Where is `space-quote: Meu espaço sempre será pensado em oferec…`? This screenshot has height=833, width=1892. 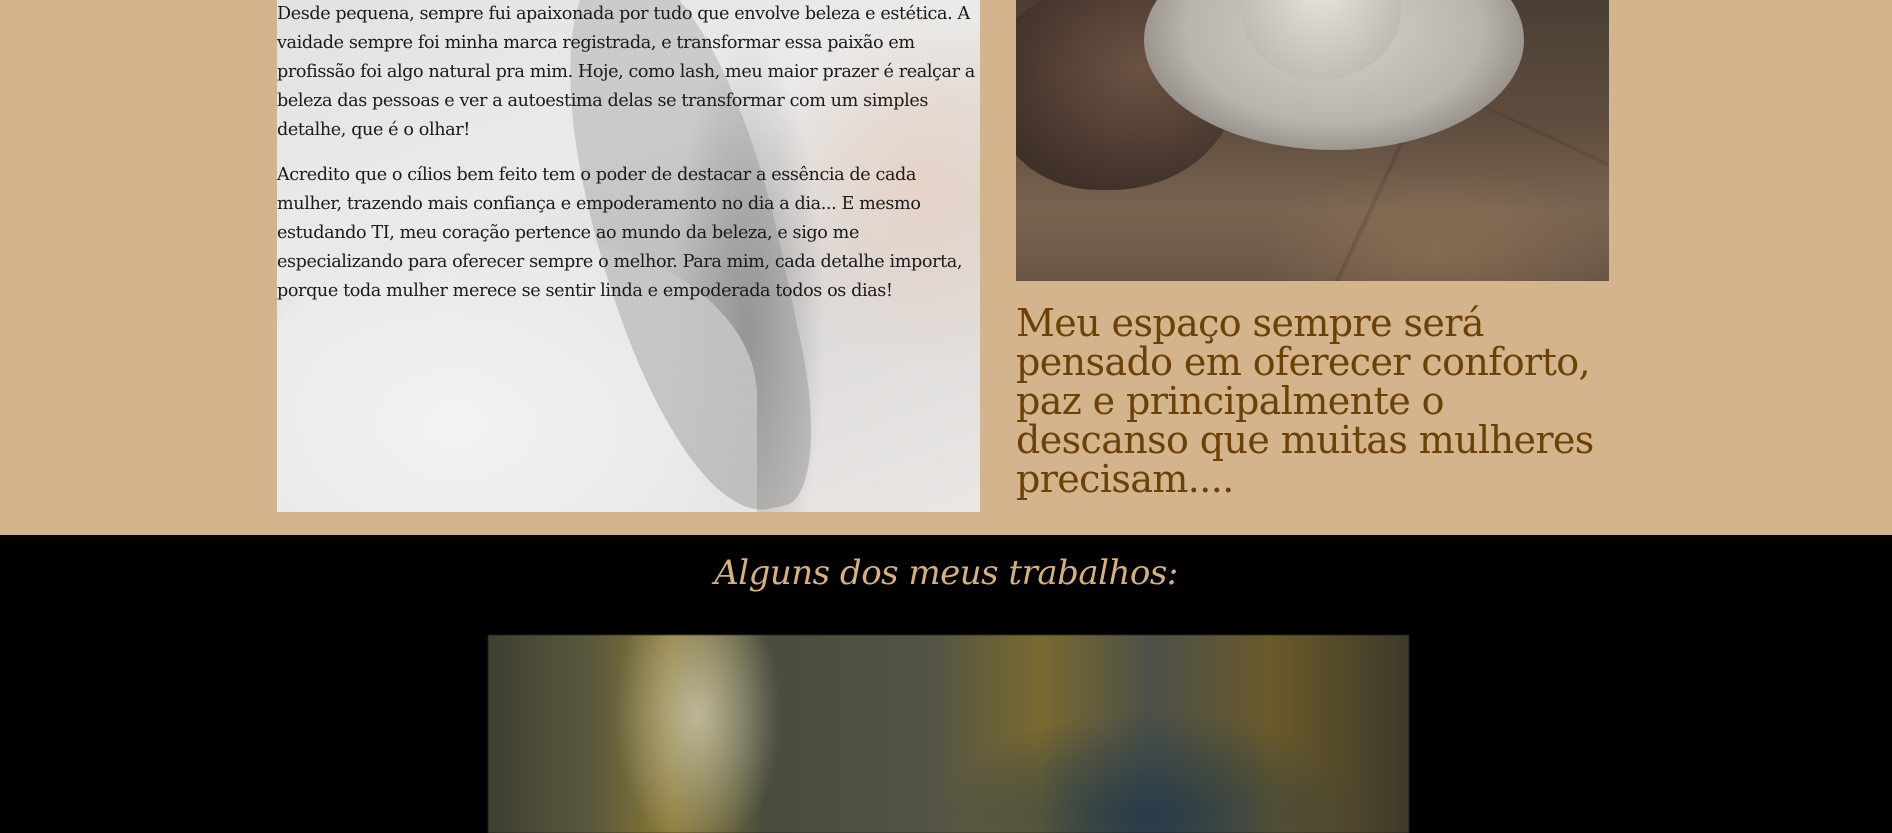 space-quote: Meu espaço sempre será pensado em oferec… is located at coordinates (1305, 401).